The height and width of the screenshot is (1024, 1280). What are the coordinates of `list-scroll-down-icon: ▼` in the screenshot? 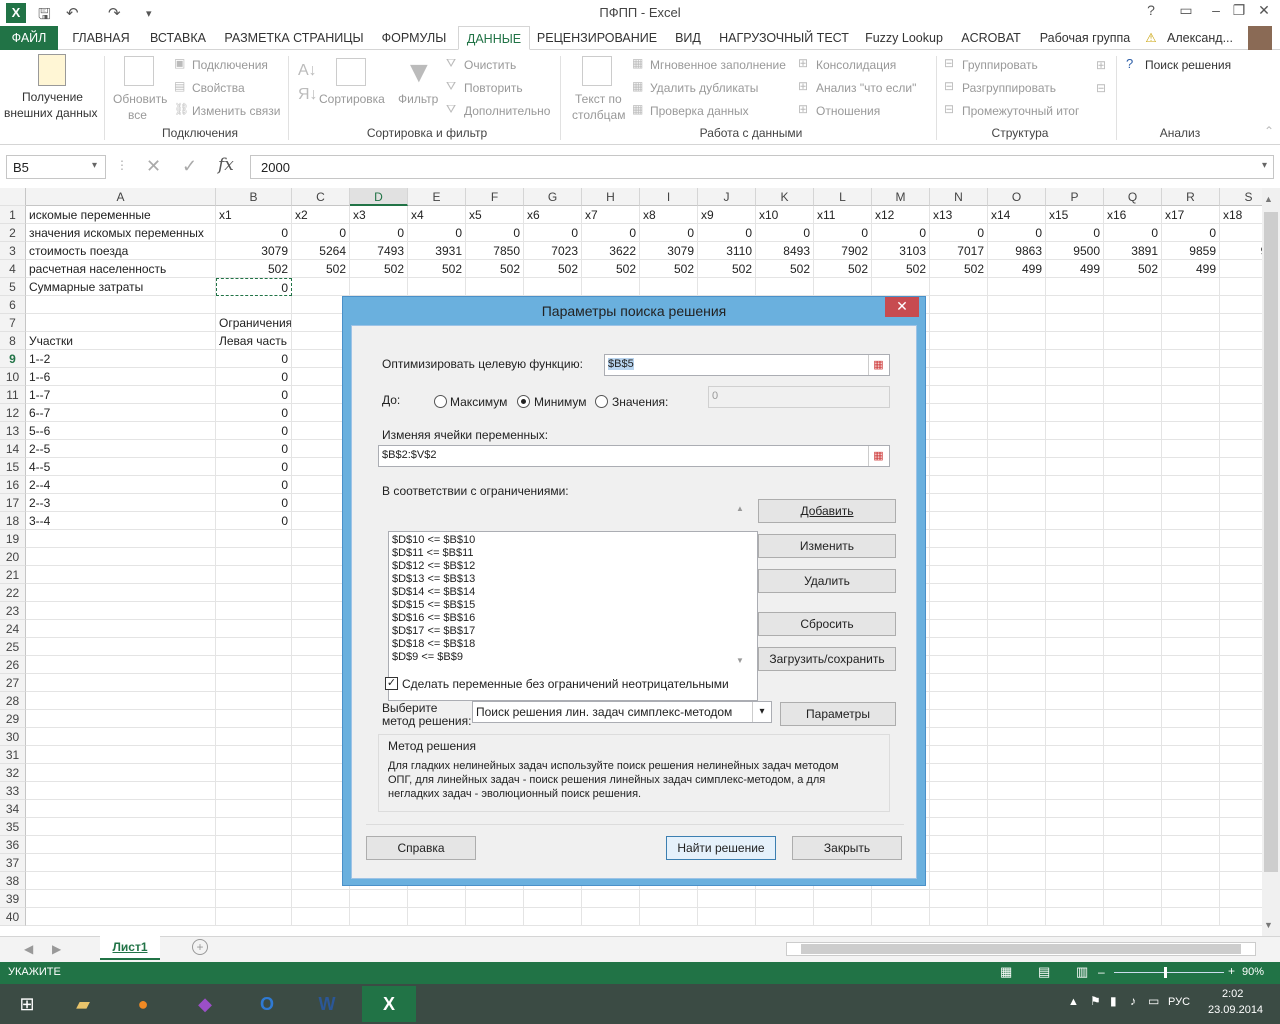 It's located at (740, 660).